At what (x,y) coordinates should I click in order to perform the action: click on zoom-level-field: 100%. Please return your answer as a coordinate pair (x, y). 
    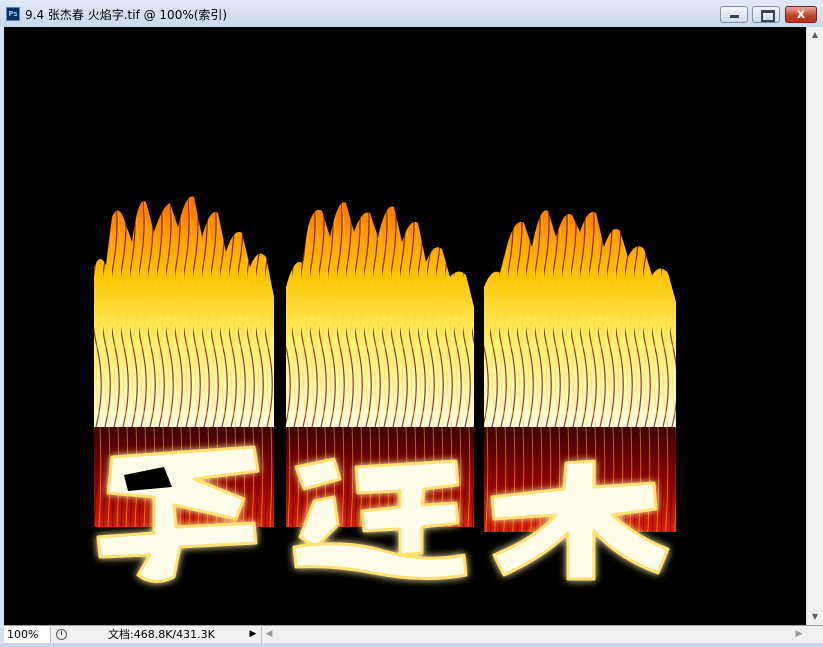
    Looking at the image, I should click on (27, 634).